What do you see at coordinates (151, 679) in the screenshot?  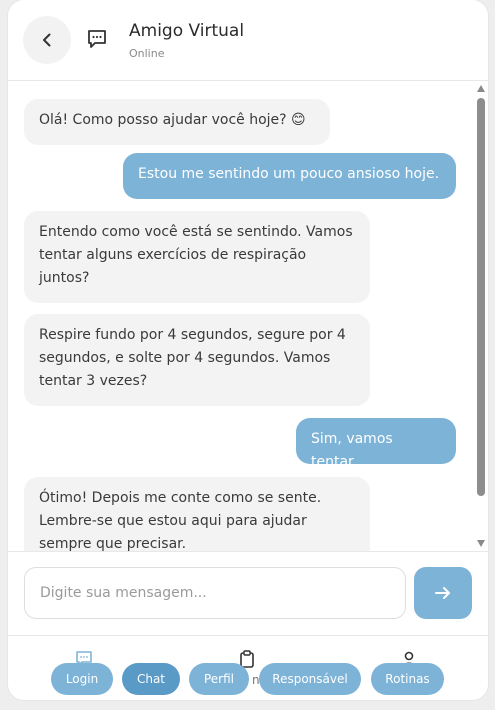 I see `nav-button-chat: Chat` at bounding box center [151, 679].